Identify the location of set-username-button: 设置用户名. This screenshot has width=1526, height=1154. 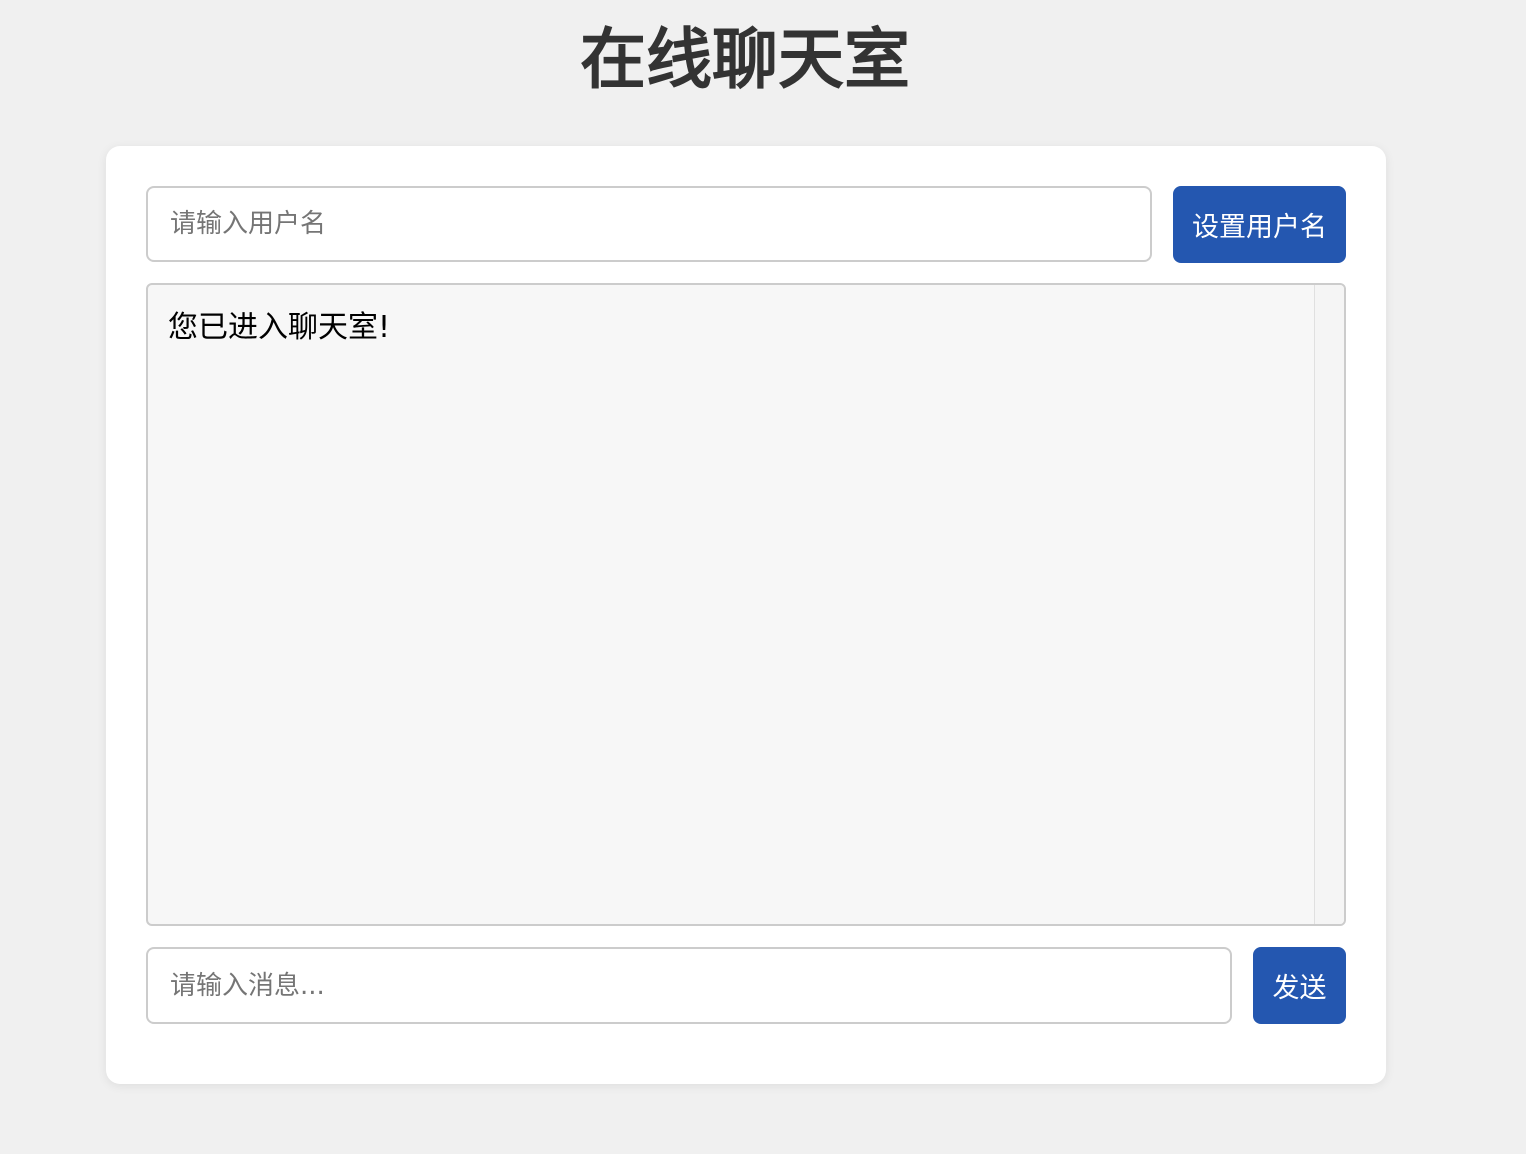
(1259, 224).